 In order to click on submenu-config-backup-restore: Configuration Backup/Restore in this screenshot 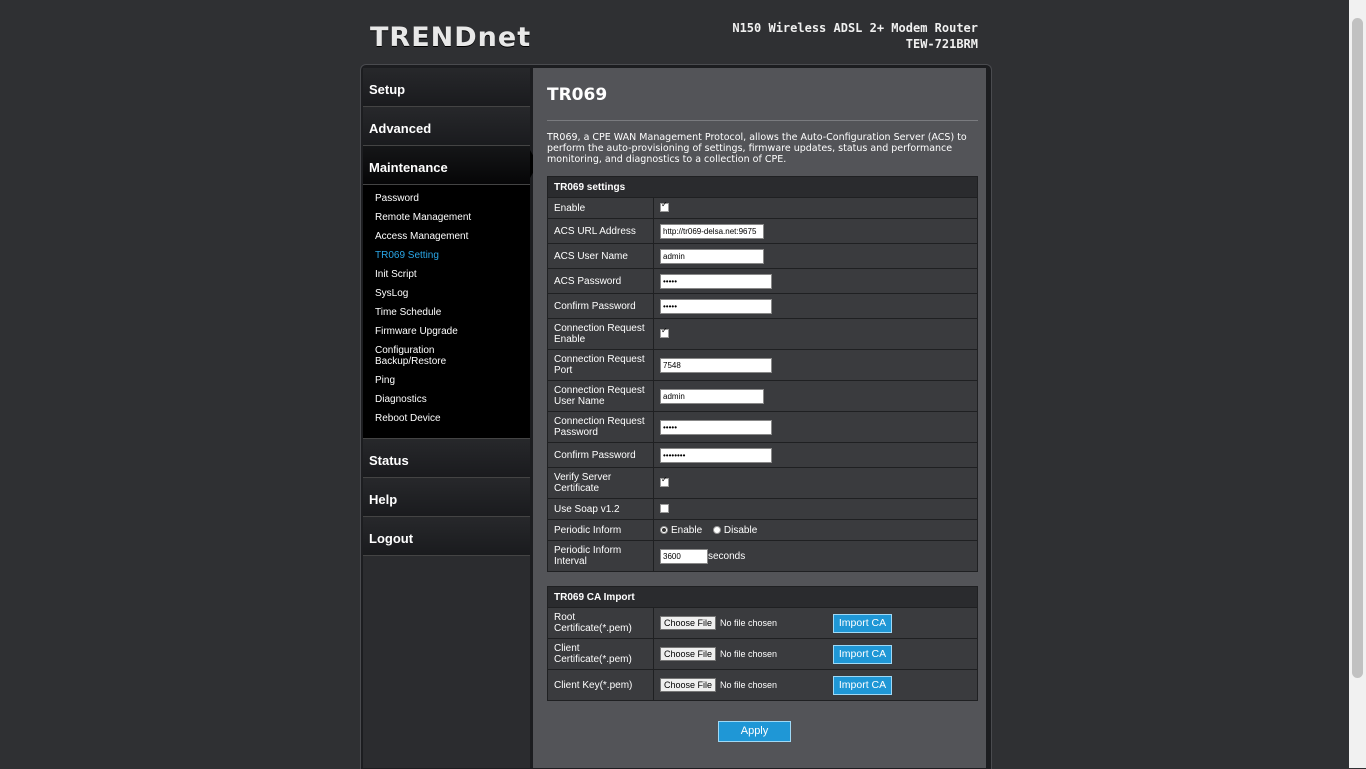, I will do `click(408, 357)`.